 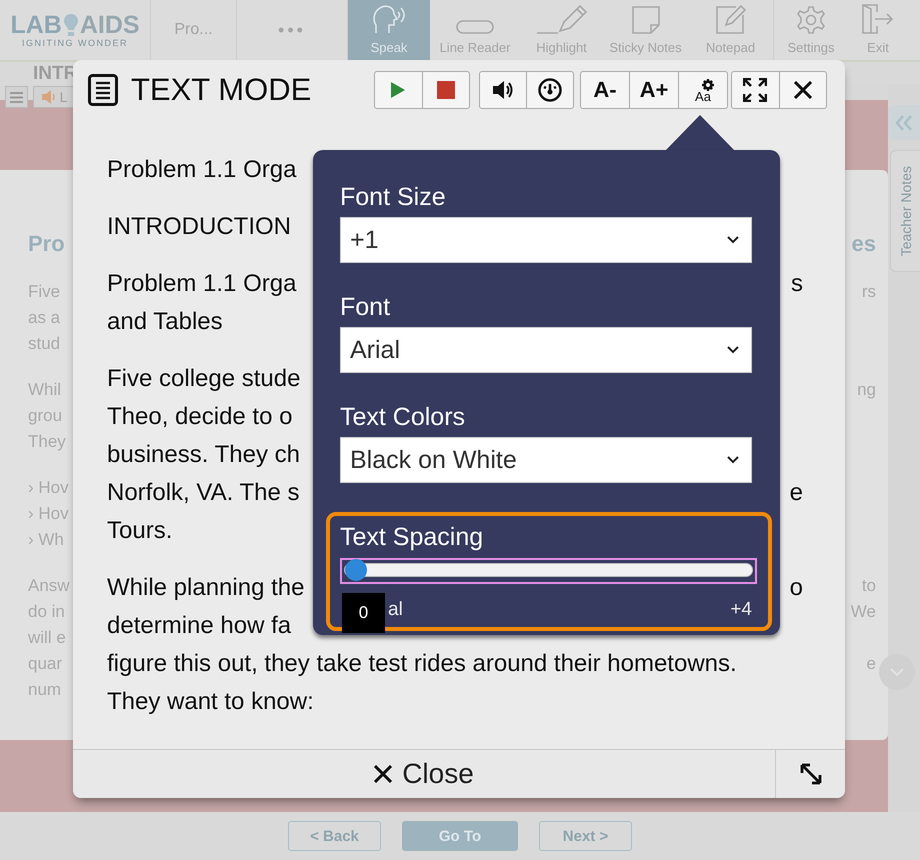 I want to click on body-text: Theo, decide to o, so click(x=199, y=417).